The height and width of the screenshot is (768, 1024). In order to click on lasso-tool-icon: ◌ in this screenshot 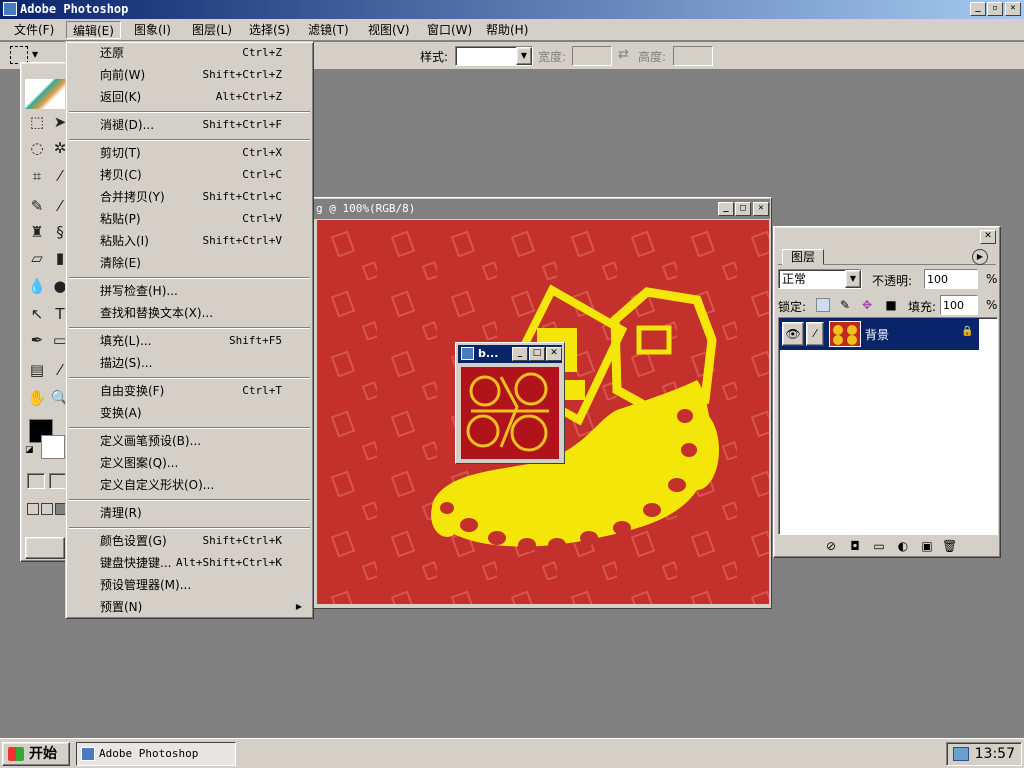, I will do `click(37, 148)`.